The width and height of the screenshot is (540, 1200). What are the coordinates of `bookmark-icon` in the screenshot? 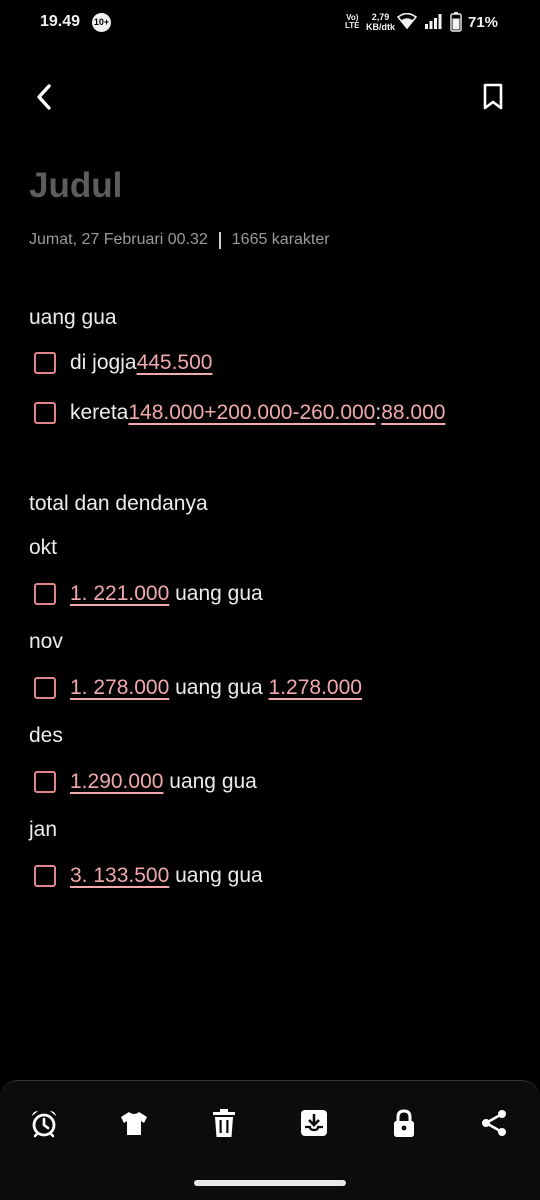 It's located at (493, 99).